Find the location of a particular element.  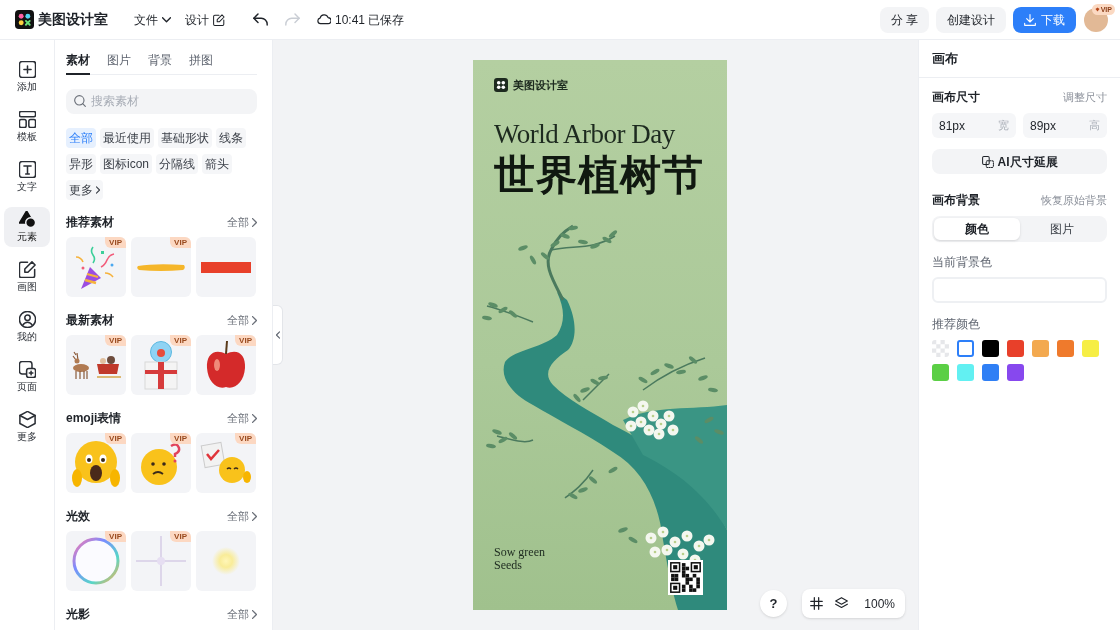

undo-icon is located at coordinates (260, 19).